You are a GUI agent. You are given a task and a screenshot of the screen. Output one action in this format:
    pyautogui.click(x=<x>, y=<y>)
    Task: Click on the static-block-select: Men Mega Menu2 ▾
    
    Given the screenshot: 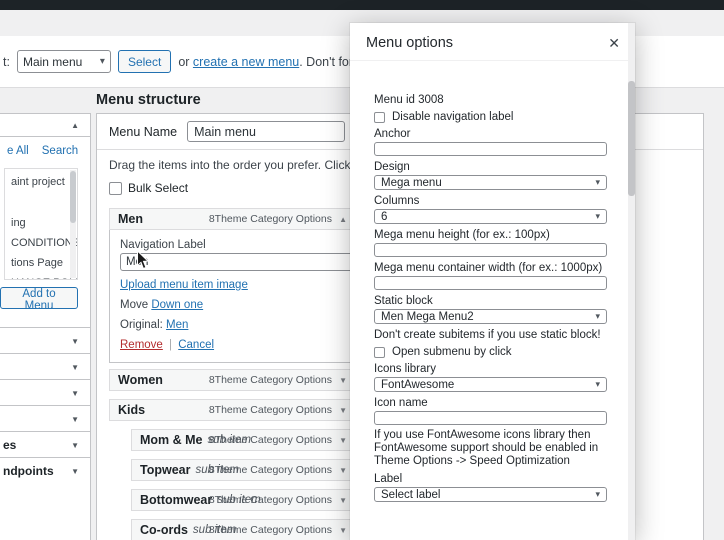 What is the action you would take?
    pyautogui.click(x=490, y=316)
    